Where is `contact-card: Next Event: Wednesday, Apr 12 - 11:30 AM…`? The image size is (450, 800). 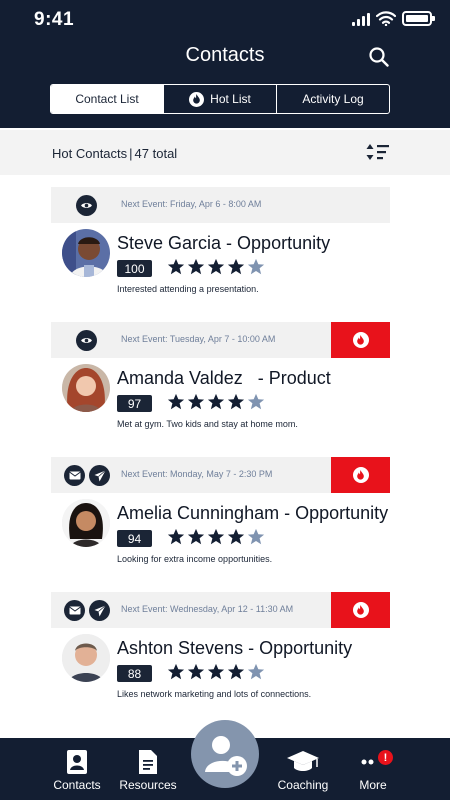 contact-card: Next Event: Wednesday, Apr 12 - 11:30 AM… is located at coordinates (220, 654).